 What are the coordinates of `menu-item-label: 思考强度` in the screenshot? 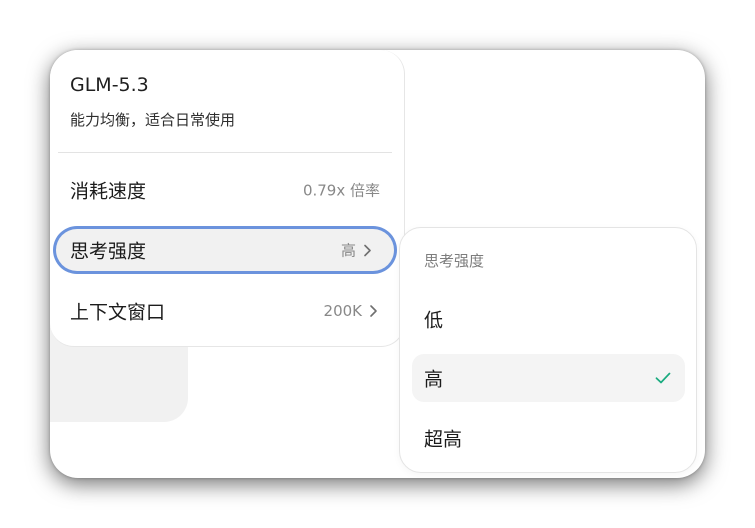 It's located at (108, 251).